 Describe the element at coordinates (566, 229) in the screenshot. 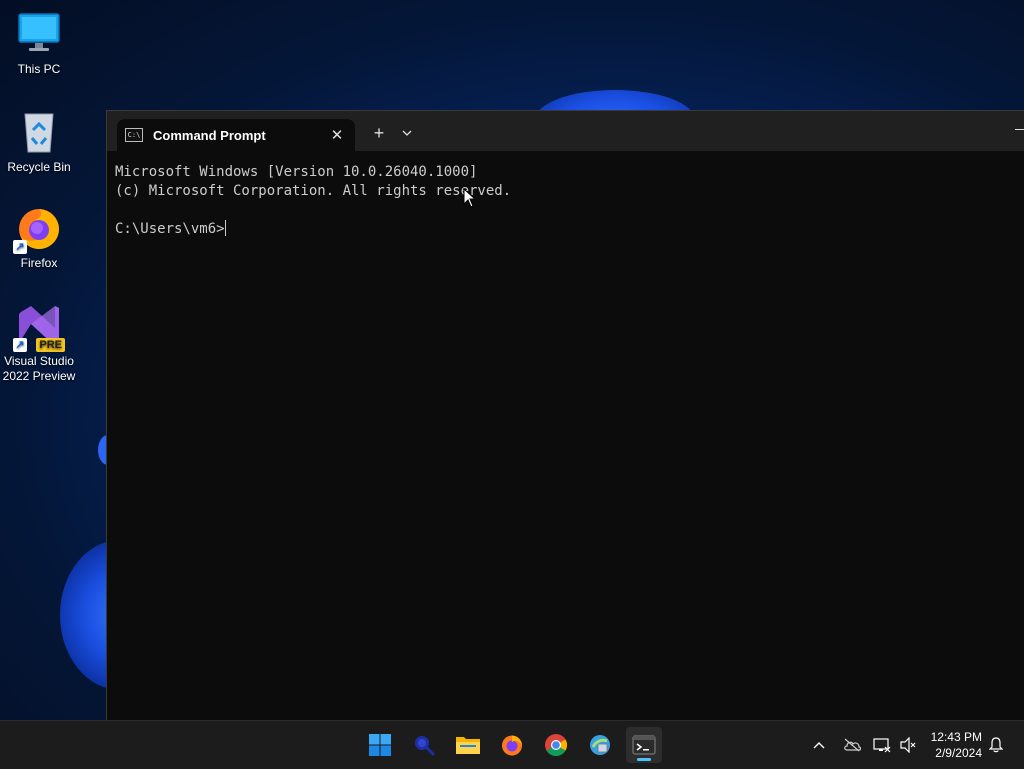

I see `console-prompt-line: C:\Users\vm6>` at that location.